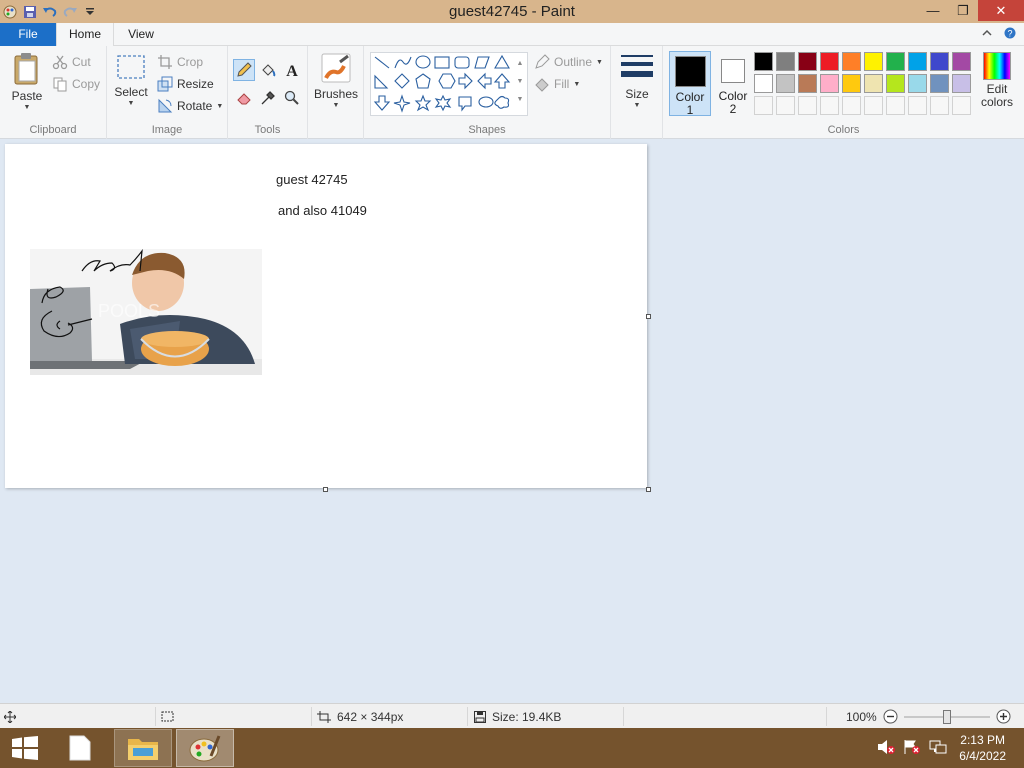  What do you see at coordinates (423, 81) in the screenshot?
I see `pentagon-shape-icon` at bounding box center [423, 81].